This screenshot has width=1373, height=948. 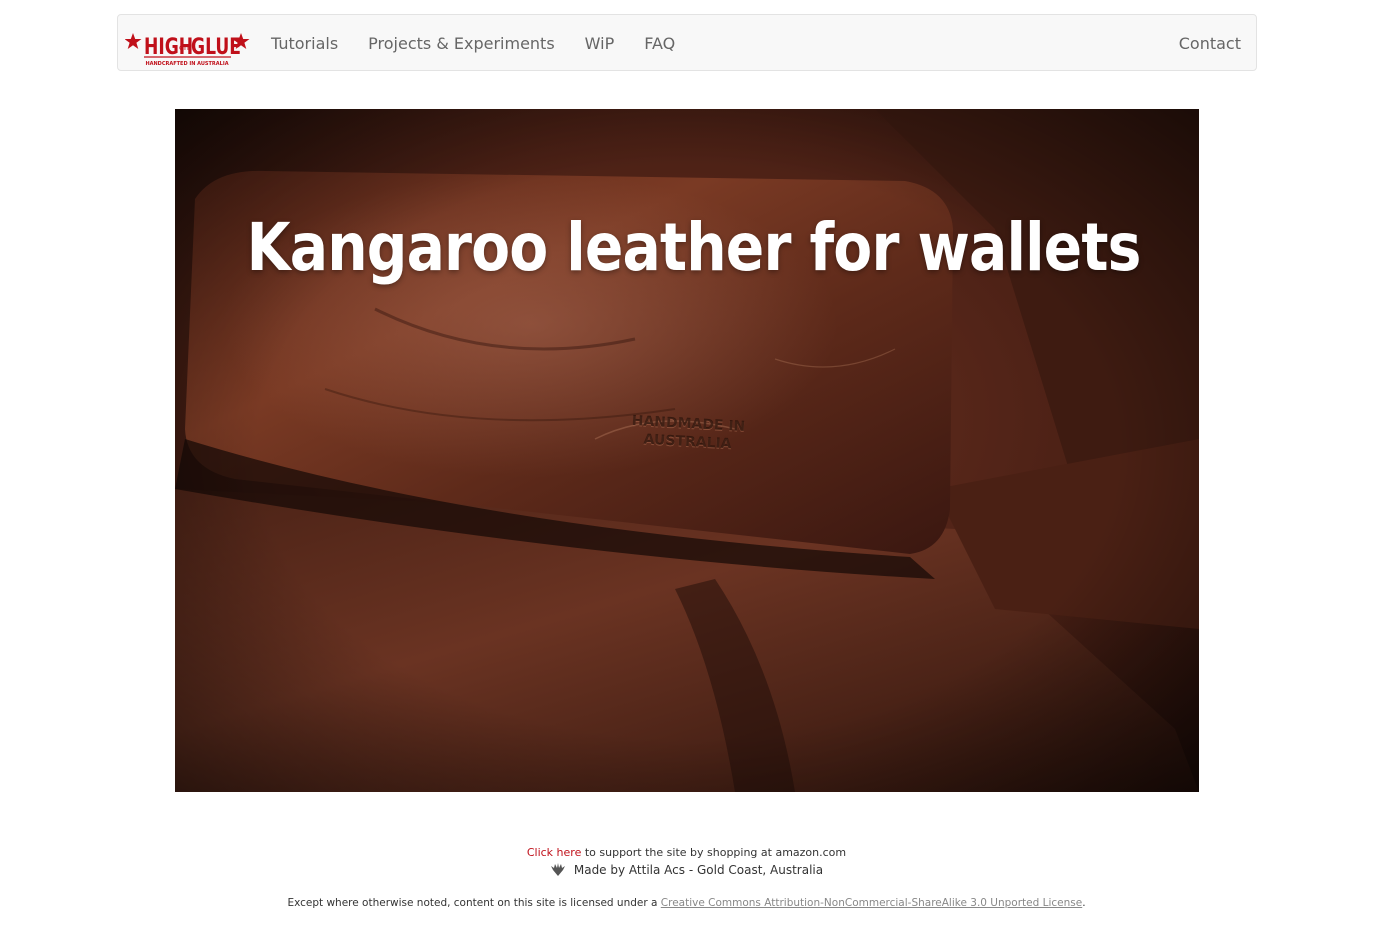 What do you see at coordinates (461, 43) in the screenshot?
I see `nav-projects-experiments: Projects & Experiments` at bounding box center [461, 43].